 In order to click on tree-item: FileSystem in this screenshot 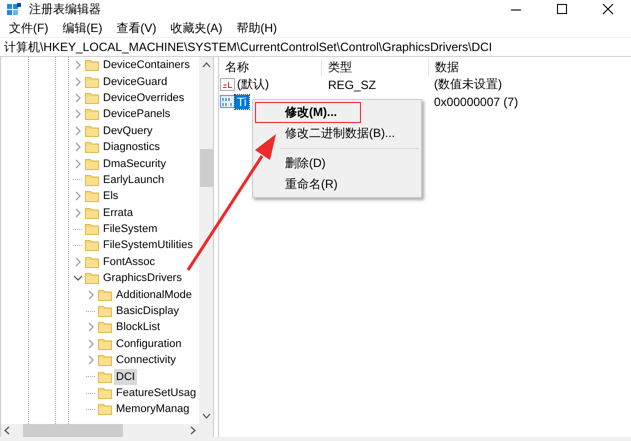, I will do `click(130, 229)`.